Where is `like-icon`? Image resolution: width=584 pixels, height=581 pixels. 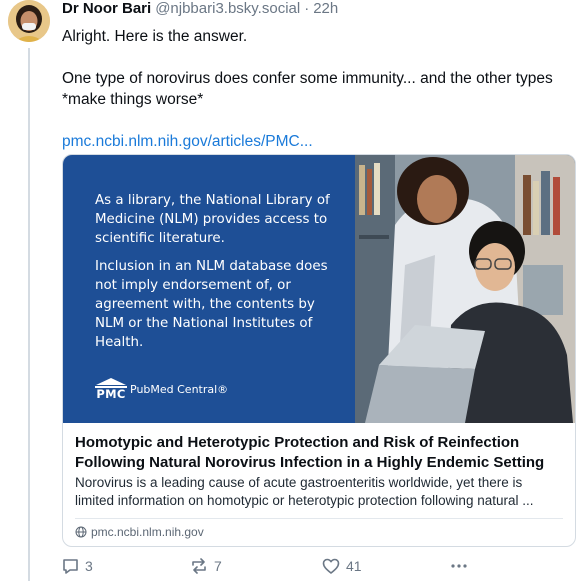 like-icon is located at coordinates (331, 566).